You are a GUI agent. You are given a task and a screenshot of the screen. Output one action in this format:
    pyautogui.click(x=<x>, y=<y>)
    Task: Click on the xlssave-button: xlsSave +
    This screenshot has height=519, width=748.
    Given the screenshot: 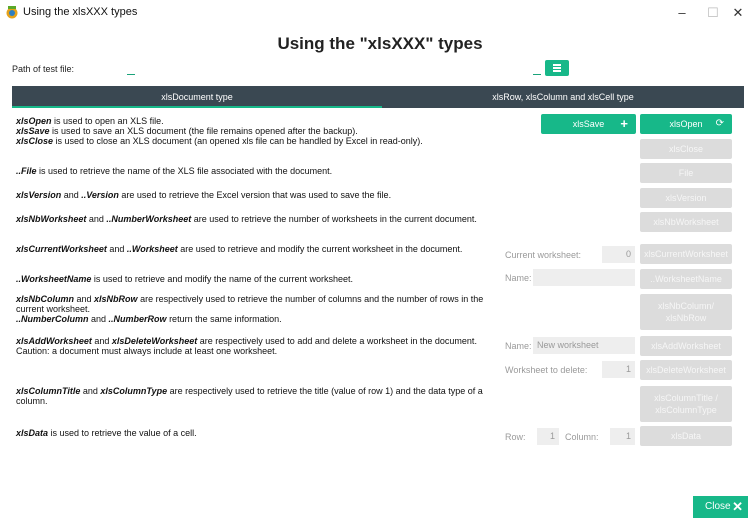 What is the action you would take?
    pyautogui.click(x=588, y=124)
    